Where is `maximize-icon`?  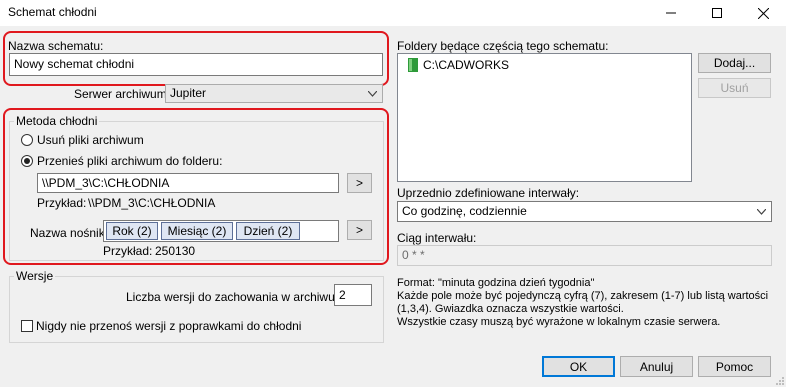 maximize-icon is located at coordinates (717, 13).